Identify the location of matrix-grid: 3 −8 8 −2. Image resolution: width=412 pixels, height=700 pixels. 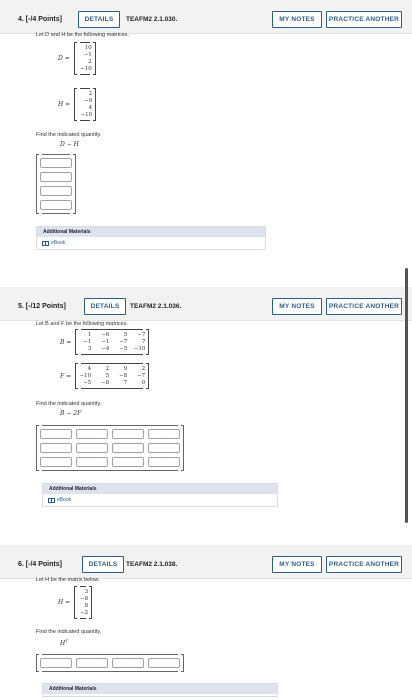
(83, 602).